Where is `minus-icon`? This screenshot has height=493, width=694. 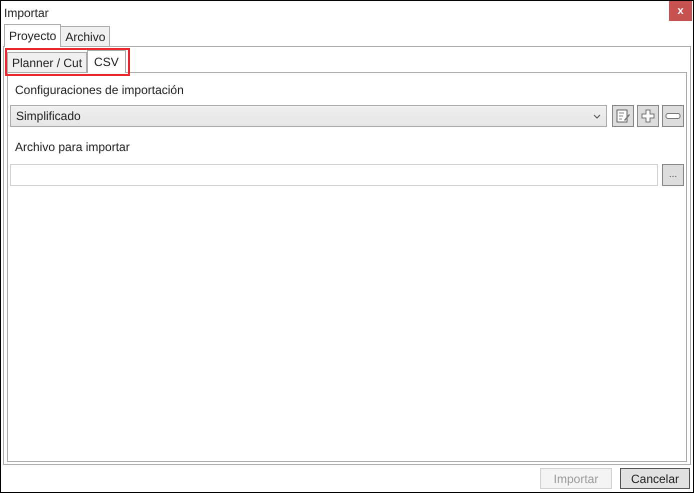
minus-icon is located at coordinates (673, 116).